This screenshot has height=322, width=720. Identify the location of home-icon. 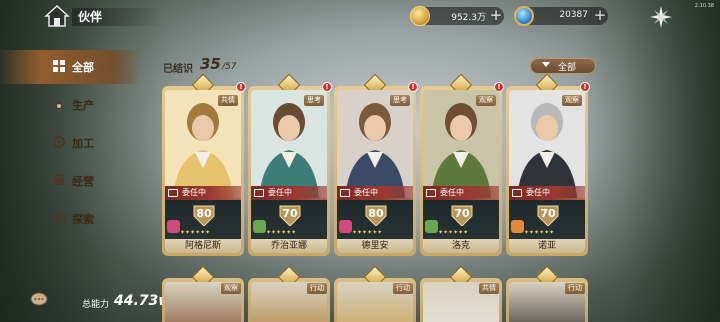
(57, 15).